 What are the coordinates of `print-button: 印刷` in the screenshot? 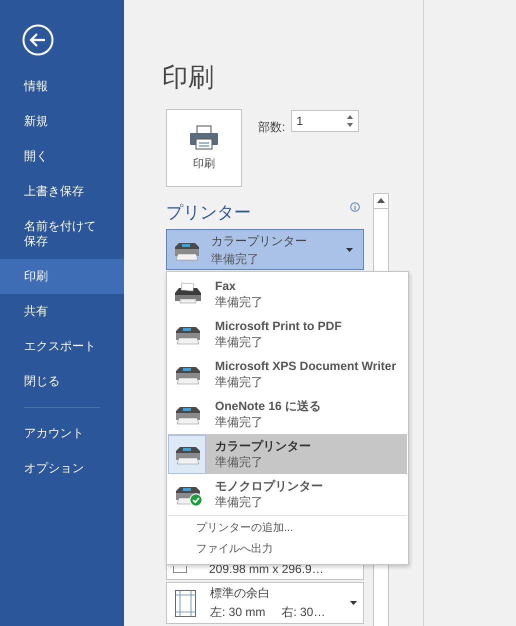 It's located at (204, 148).